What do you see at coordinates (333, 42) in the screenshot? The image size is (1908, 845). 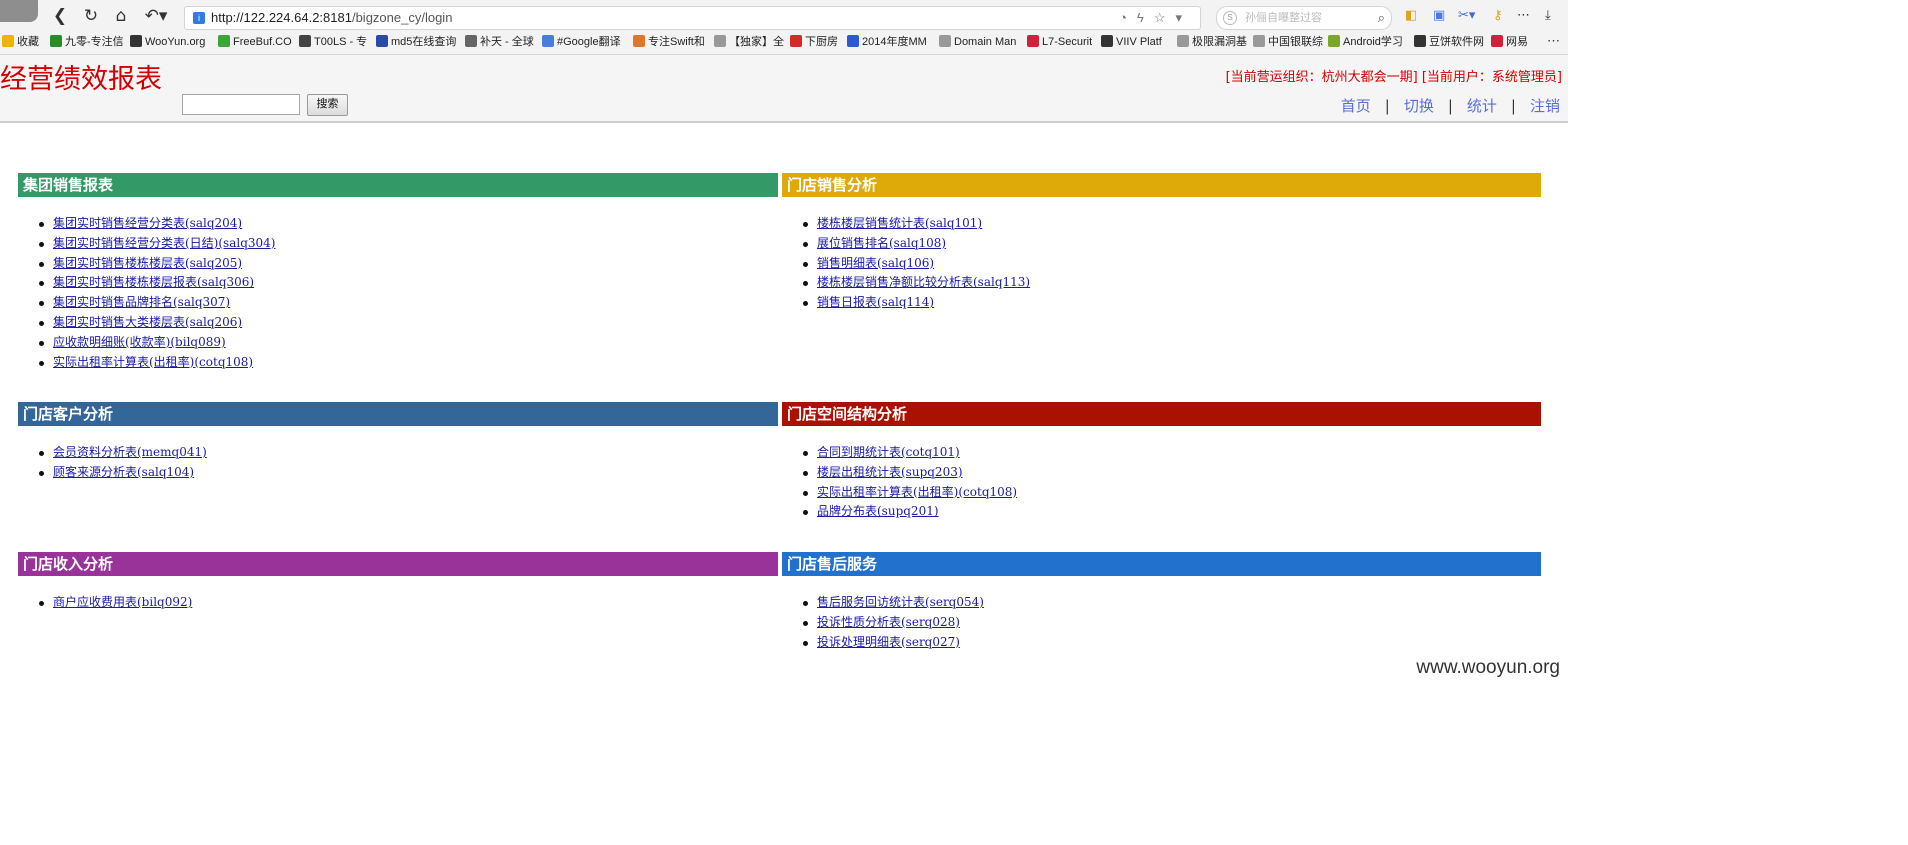 I see `bookmark-item: T00LS - 专` at bounding box center [333, 42].